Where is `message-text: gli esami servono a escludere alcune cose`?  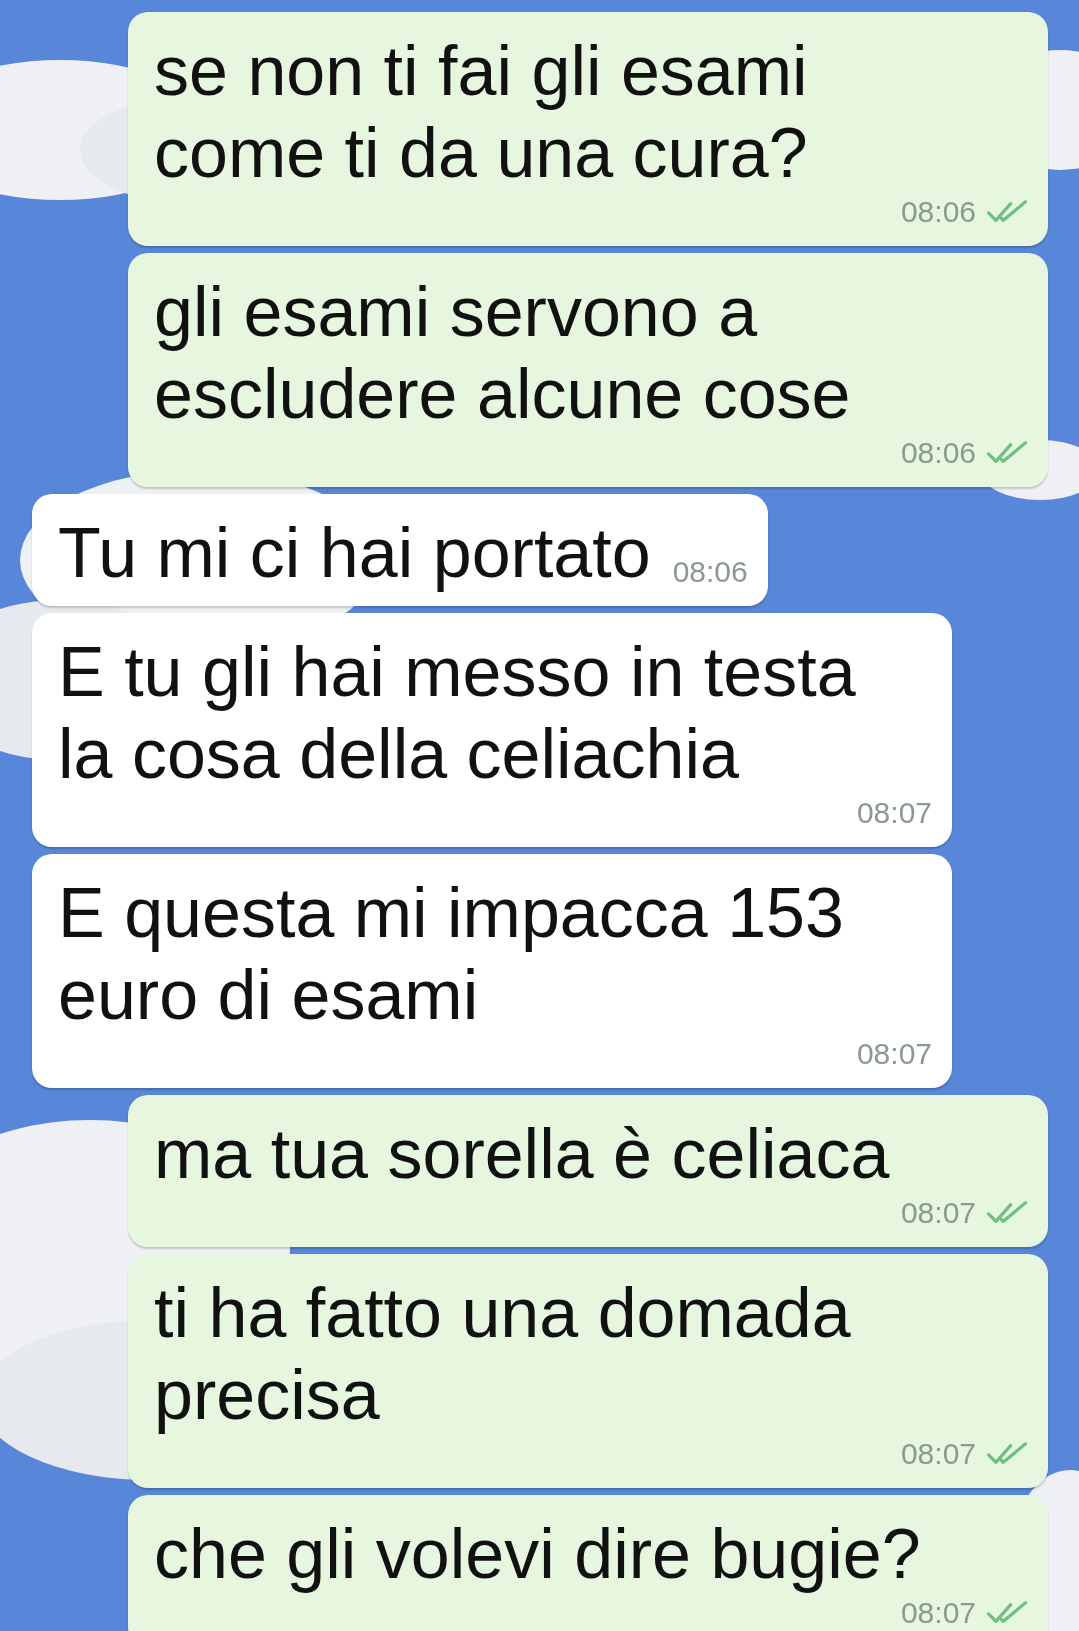
message-text: gli esami servono a escludere alcune cose is located at coordinates (503, 353).